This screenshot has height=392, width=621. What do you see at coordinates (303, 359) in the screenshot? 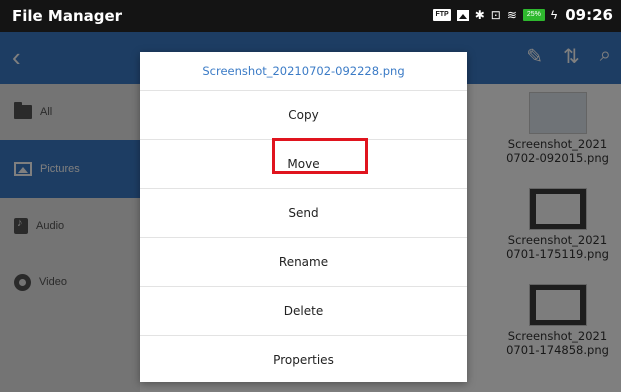
I see `menu-item-properties: Properties` at bounding box center [303, 359].